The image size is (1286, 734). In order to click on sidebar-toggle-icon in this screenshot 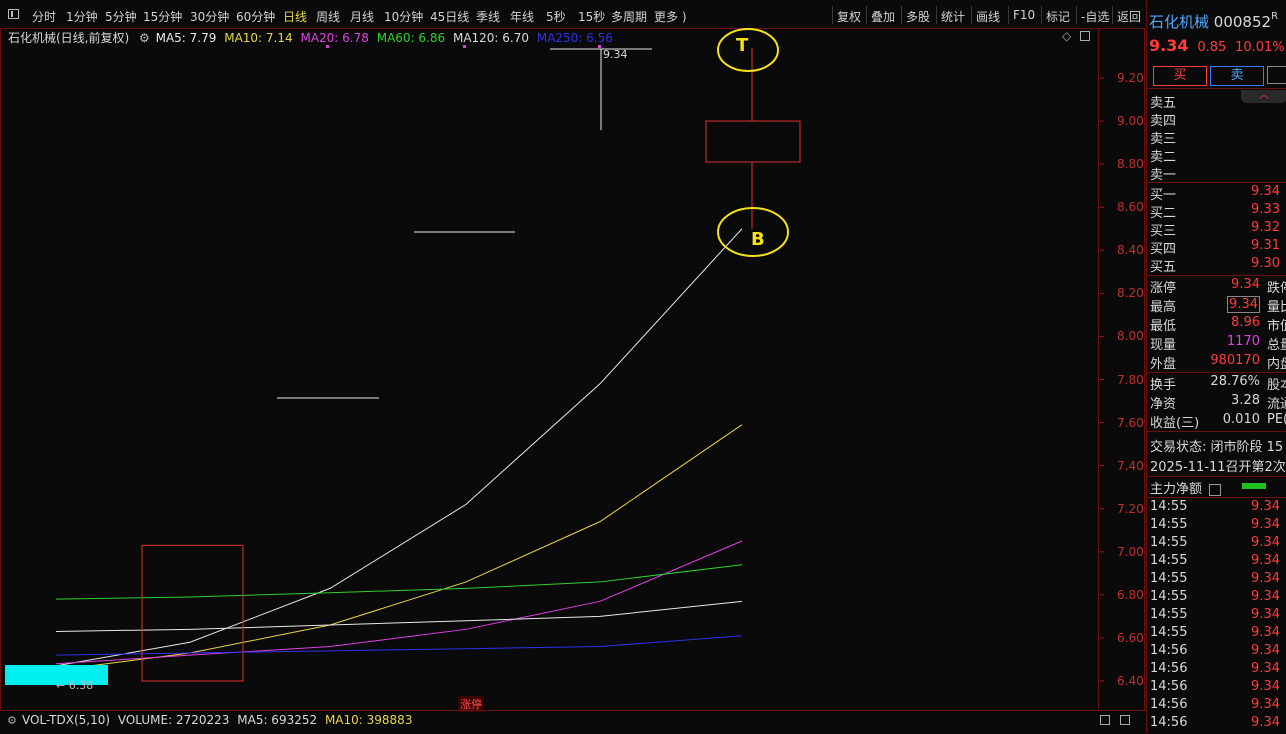, I will do `click(13, 14)`.